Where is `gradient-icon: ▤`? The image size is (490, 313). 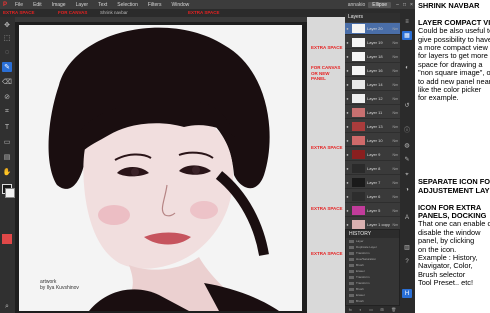
gradient-icon: ▤ is located at coordinates (7, 157).